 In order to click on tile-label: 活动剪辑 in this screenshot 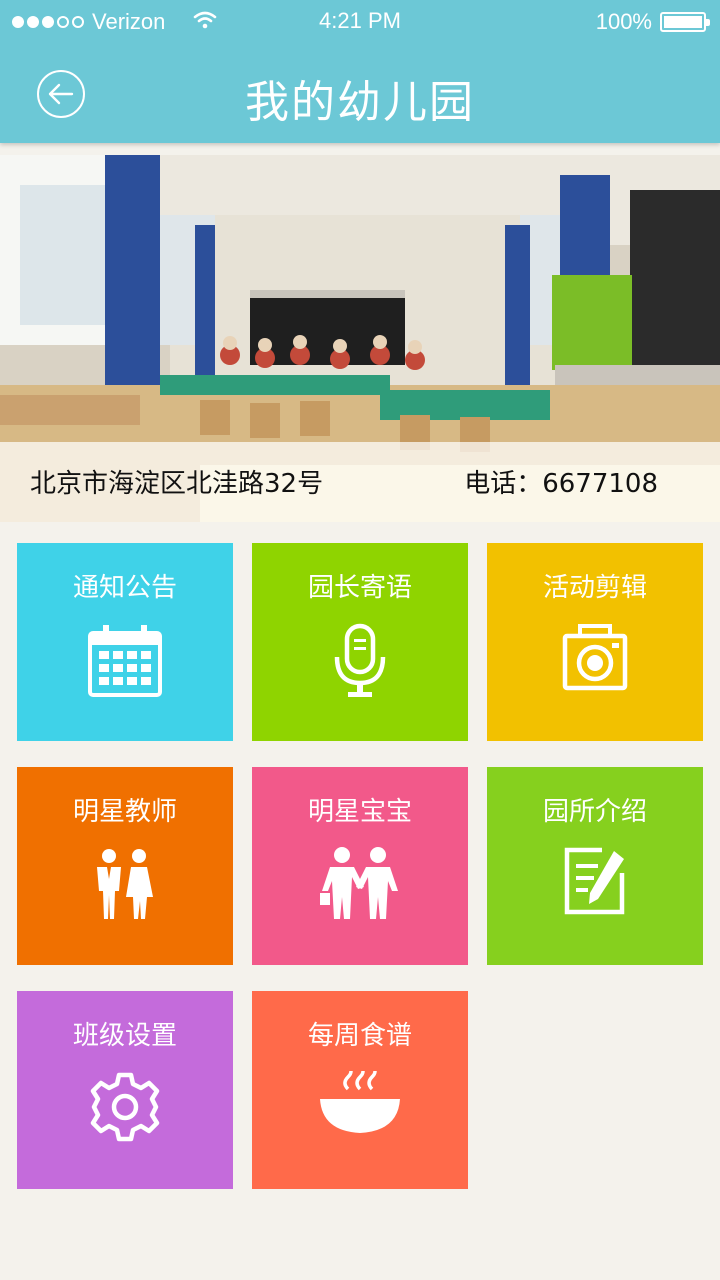, I will do `click(594, 588)`.